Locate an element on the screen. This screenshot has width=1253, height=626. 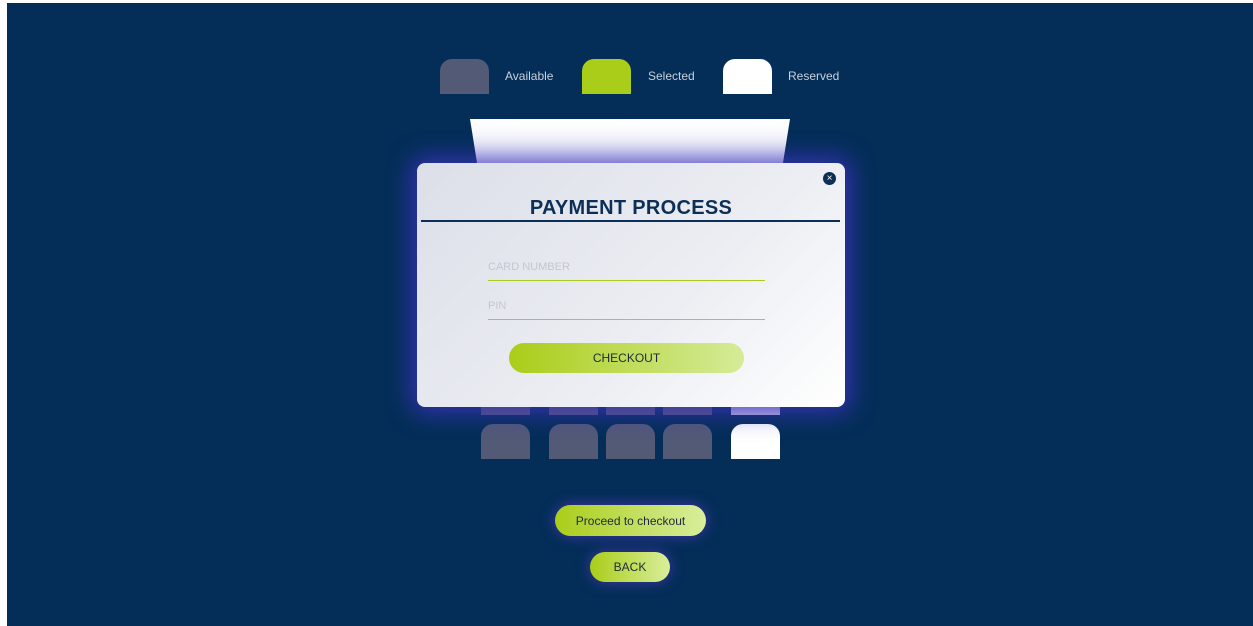
back-button: BACK is located at coordinates (630, 567).